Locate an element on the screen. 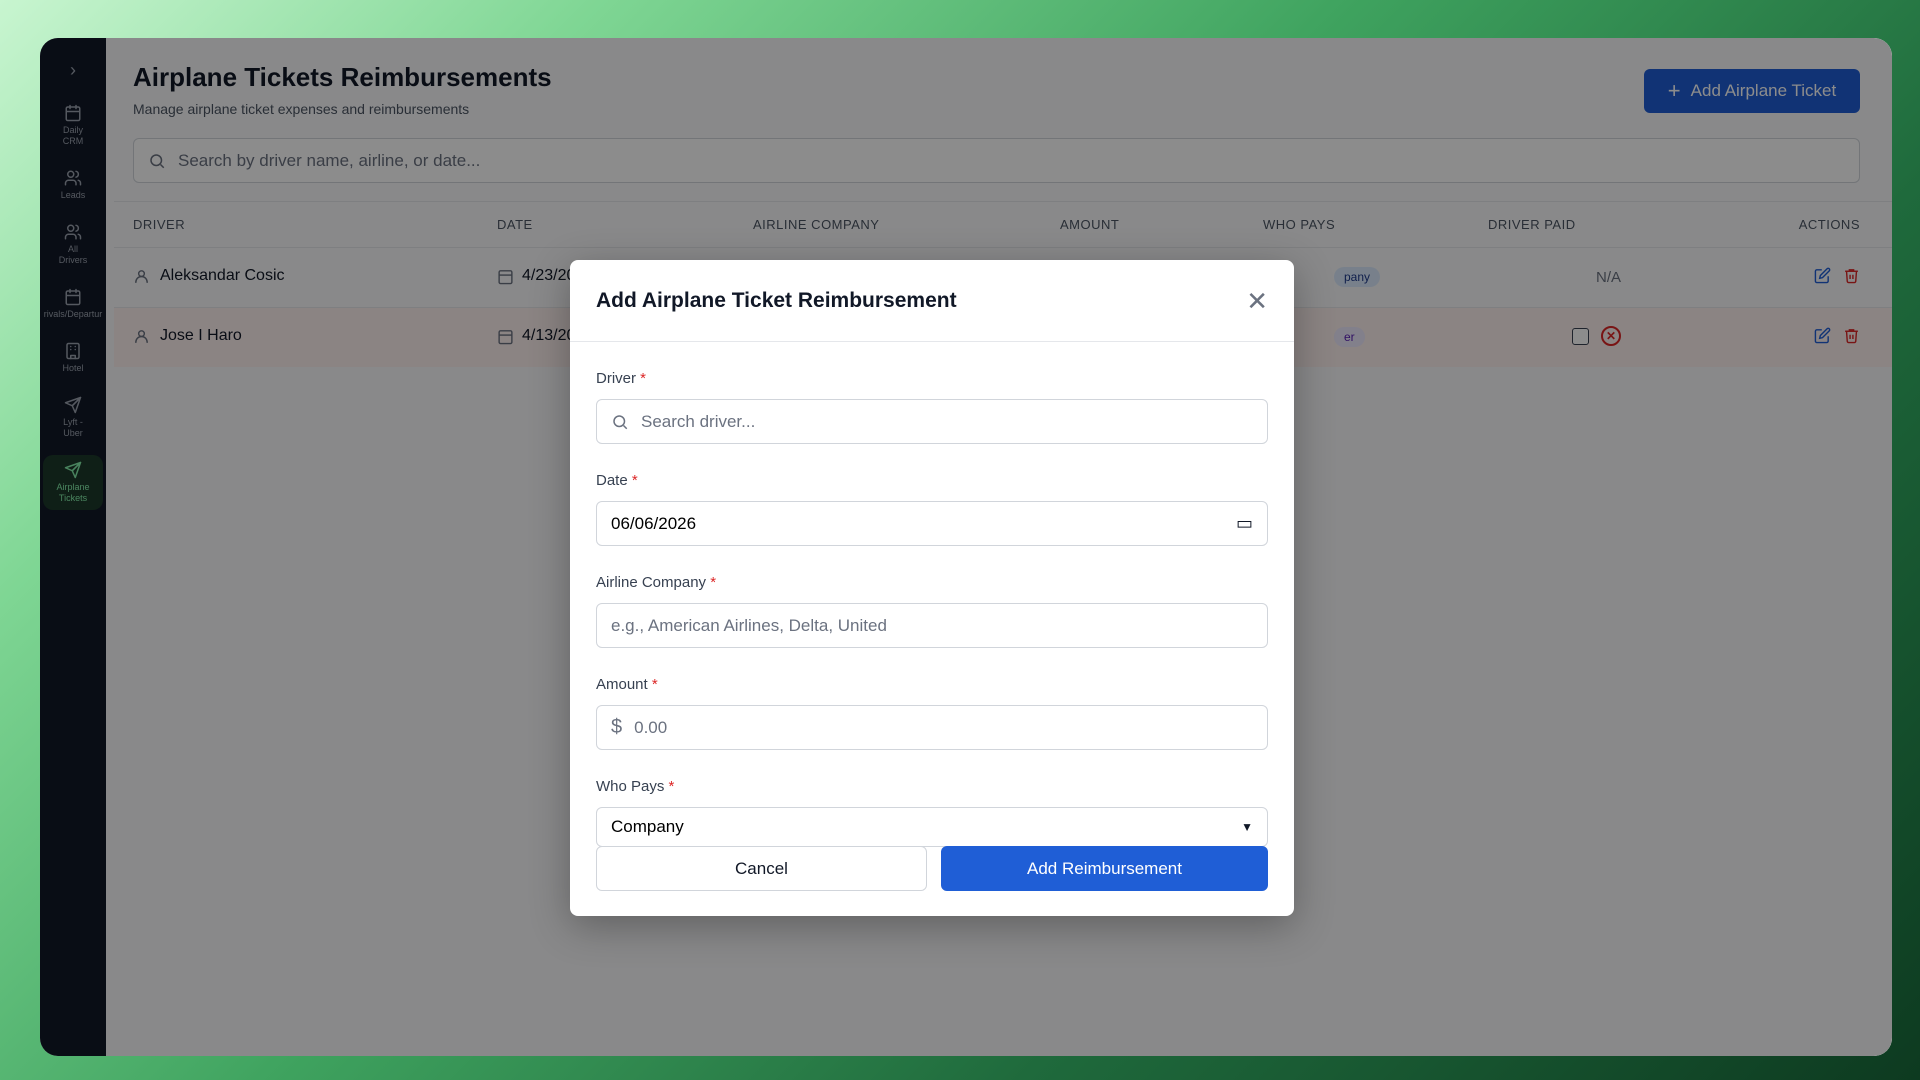 Image resolution: width=1920 pixels, height=1080 pixels. close-icon: ✕ is located at coordinates (1257, 301).